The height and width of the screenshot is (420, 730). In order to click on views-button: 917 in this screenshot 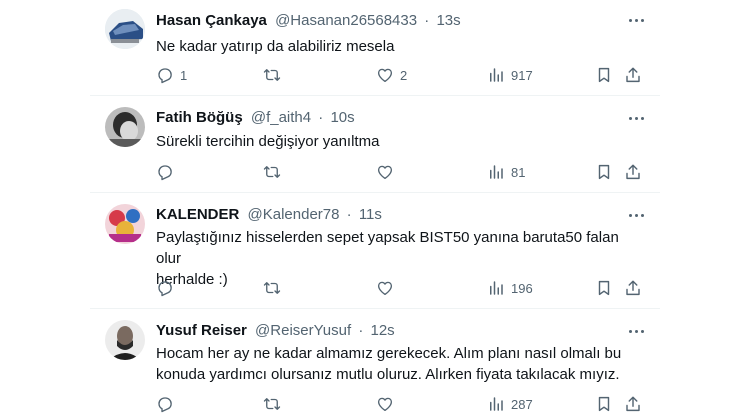, I will do `click(510, 75)`.